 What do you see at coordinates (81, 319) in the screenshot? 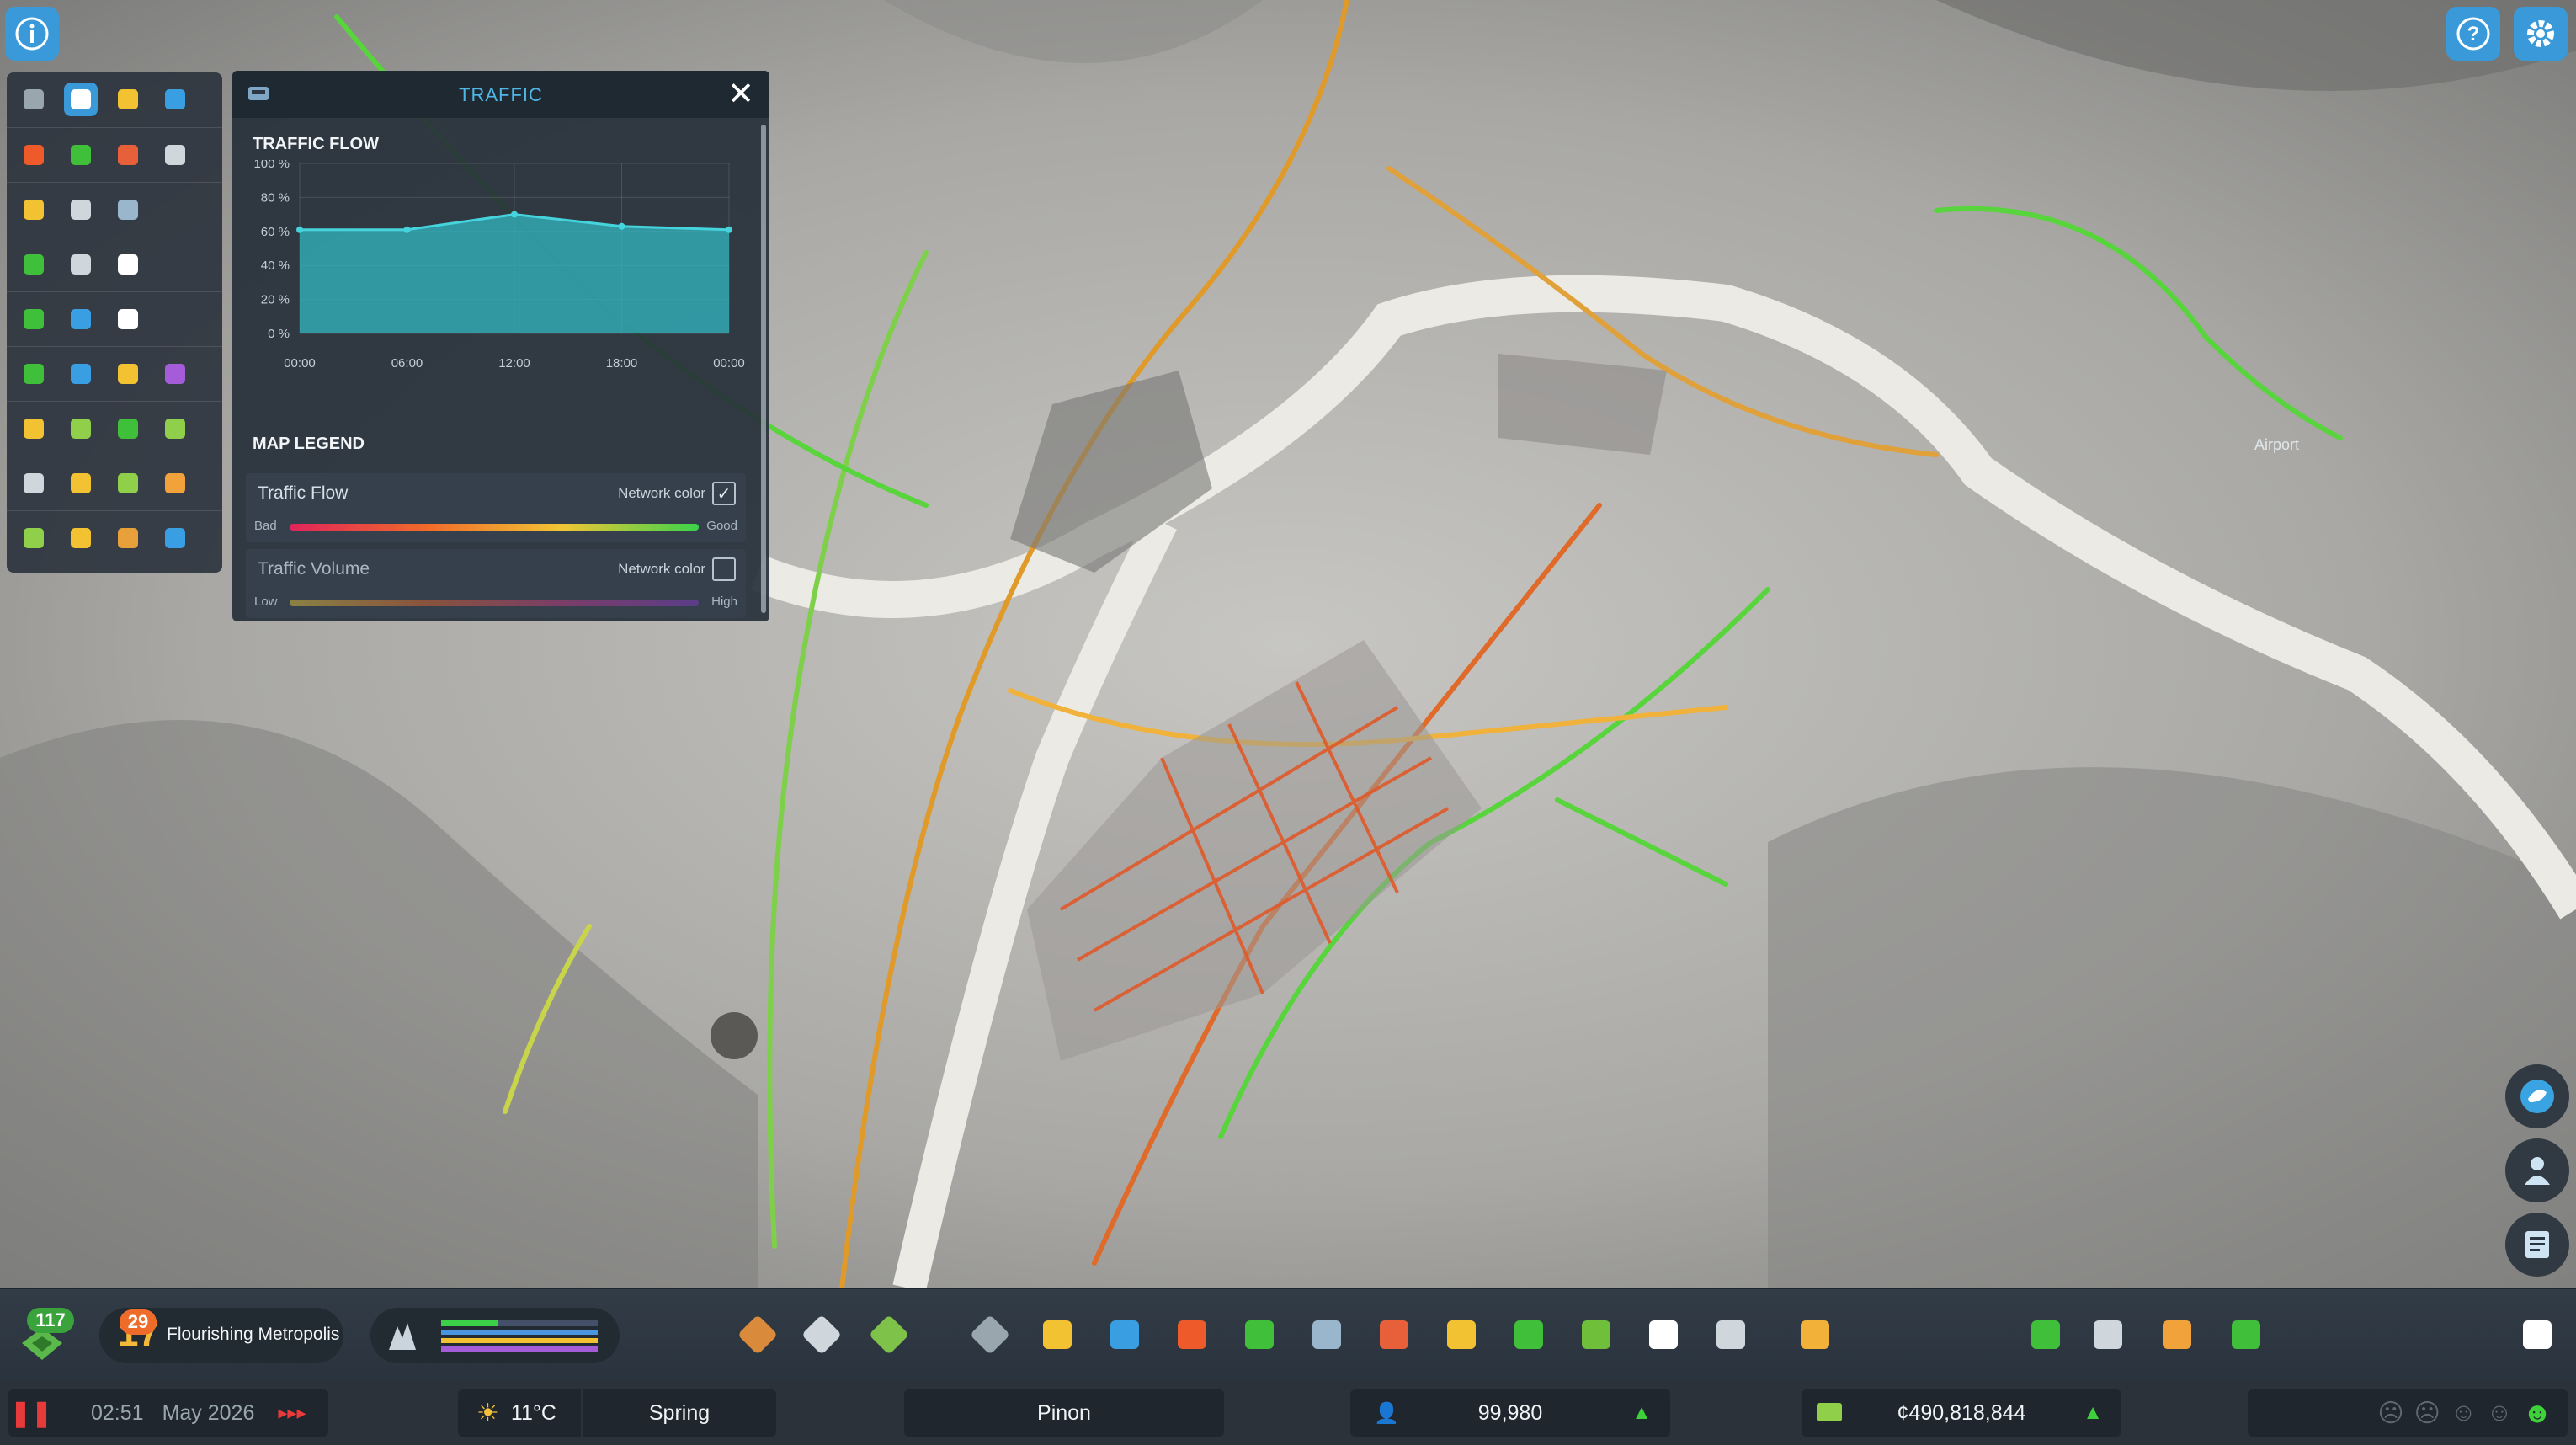
I see `trash-bin-infoview-button` at bounding box center [81, 319].